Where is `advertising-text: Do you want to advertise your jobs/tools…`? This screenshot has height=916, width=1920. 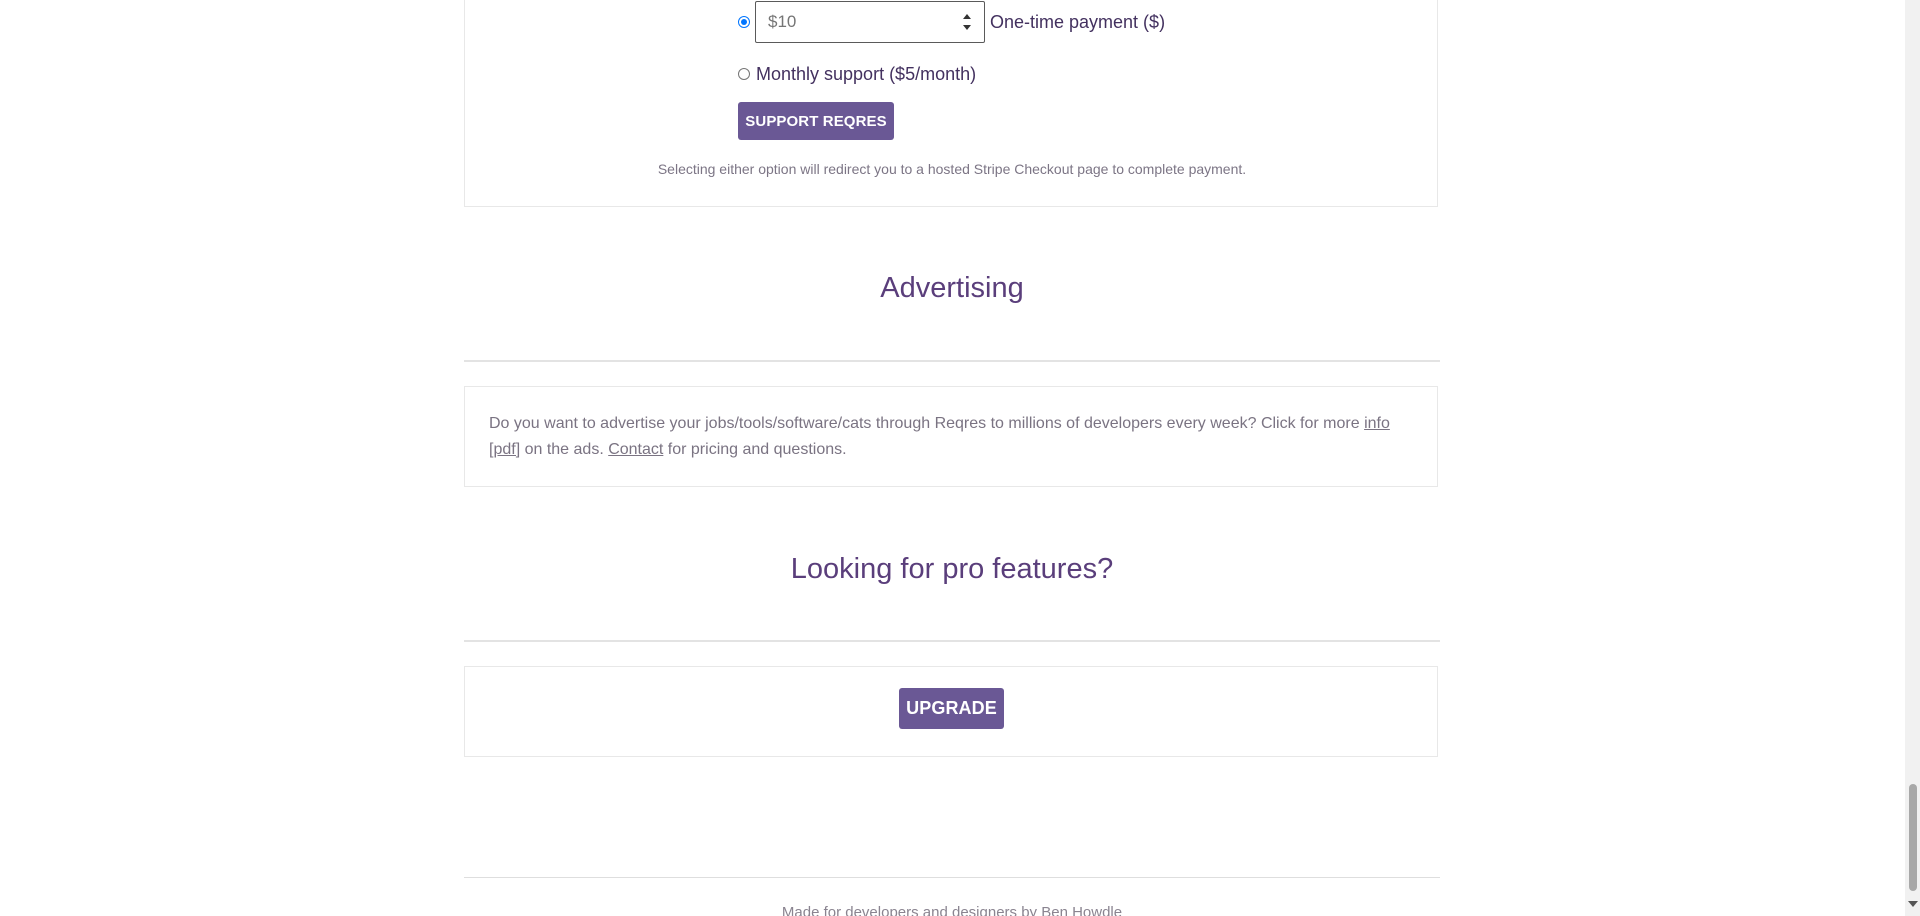 advertising-text: Do you want to advertise your jobs/tools… is located at coordinates (954, 437).